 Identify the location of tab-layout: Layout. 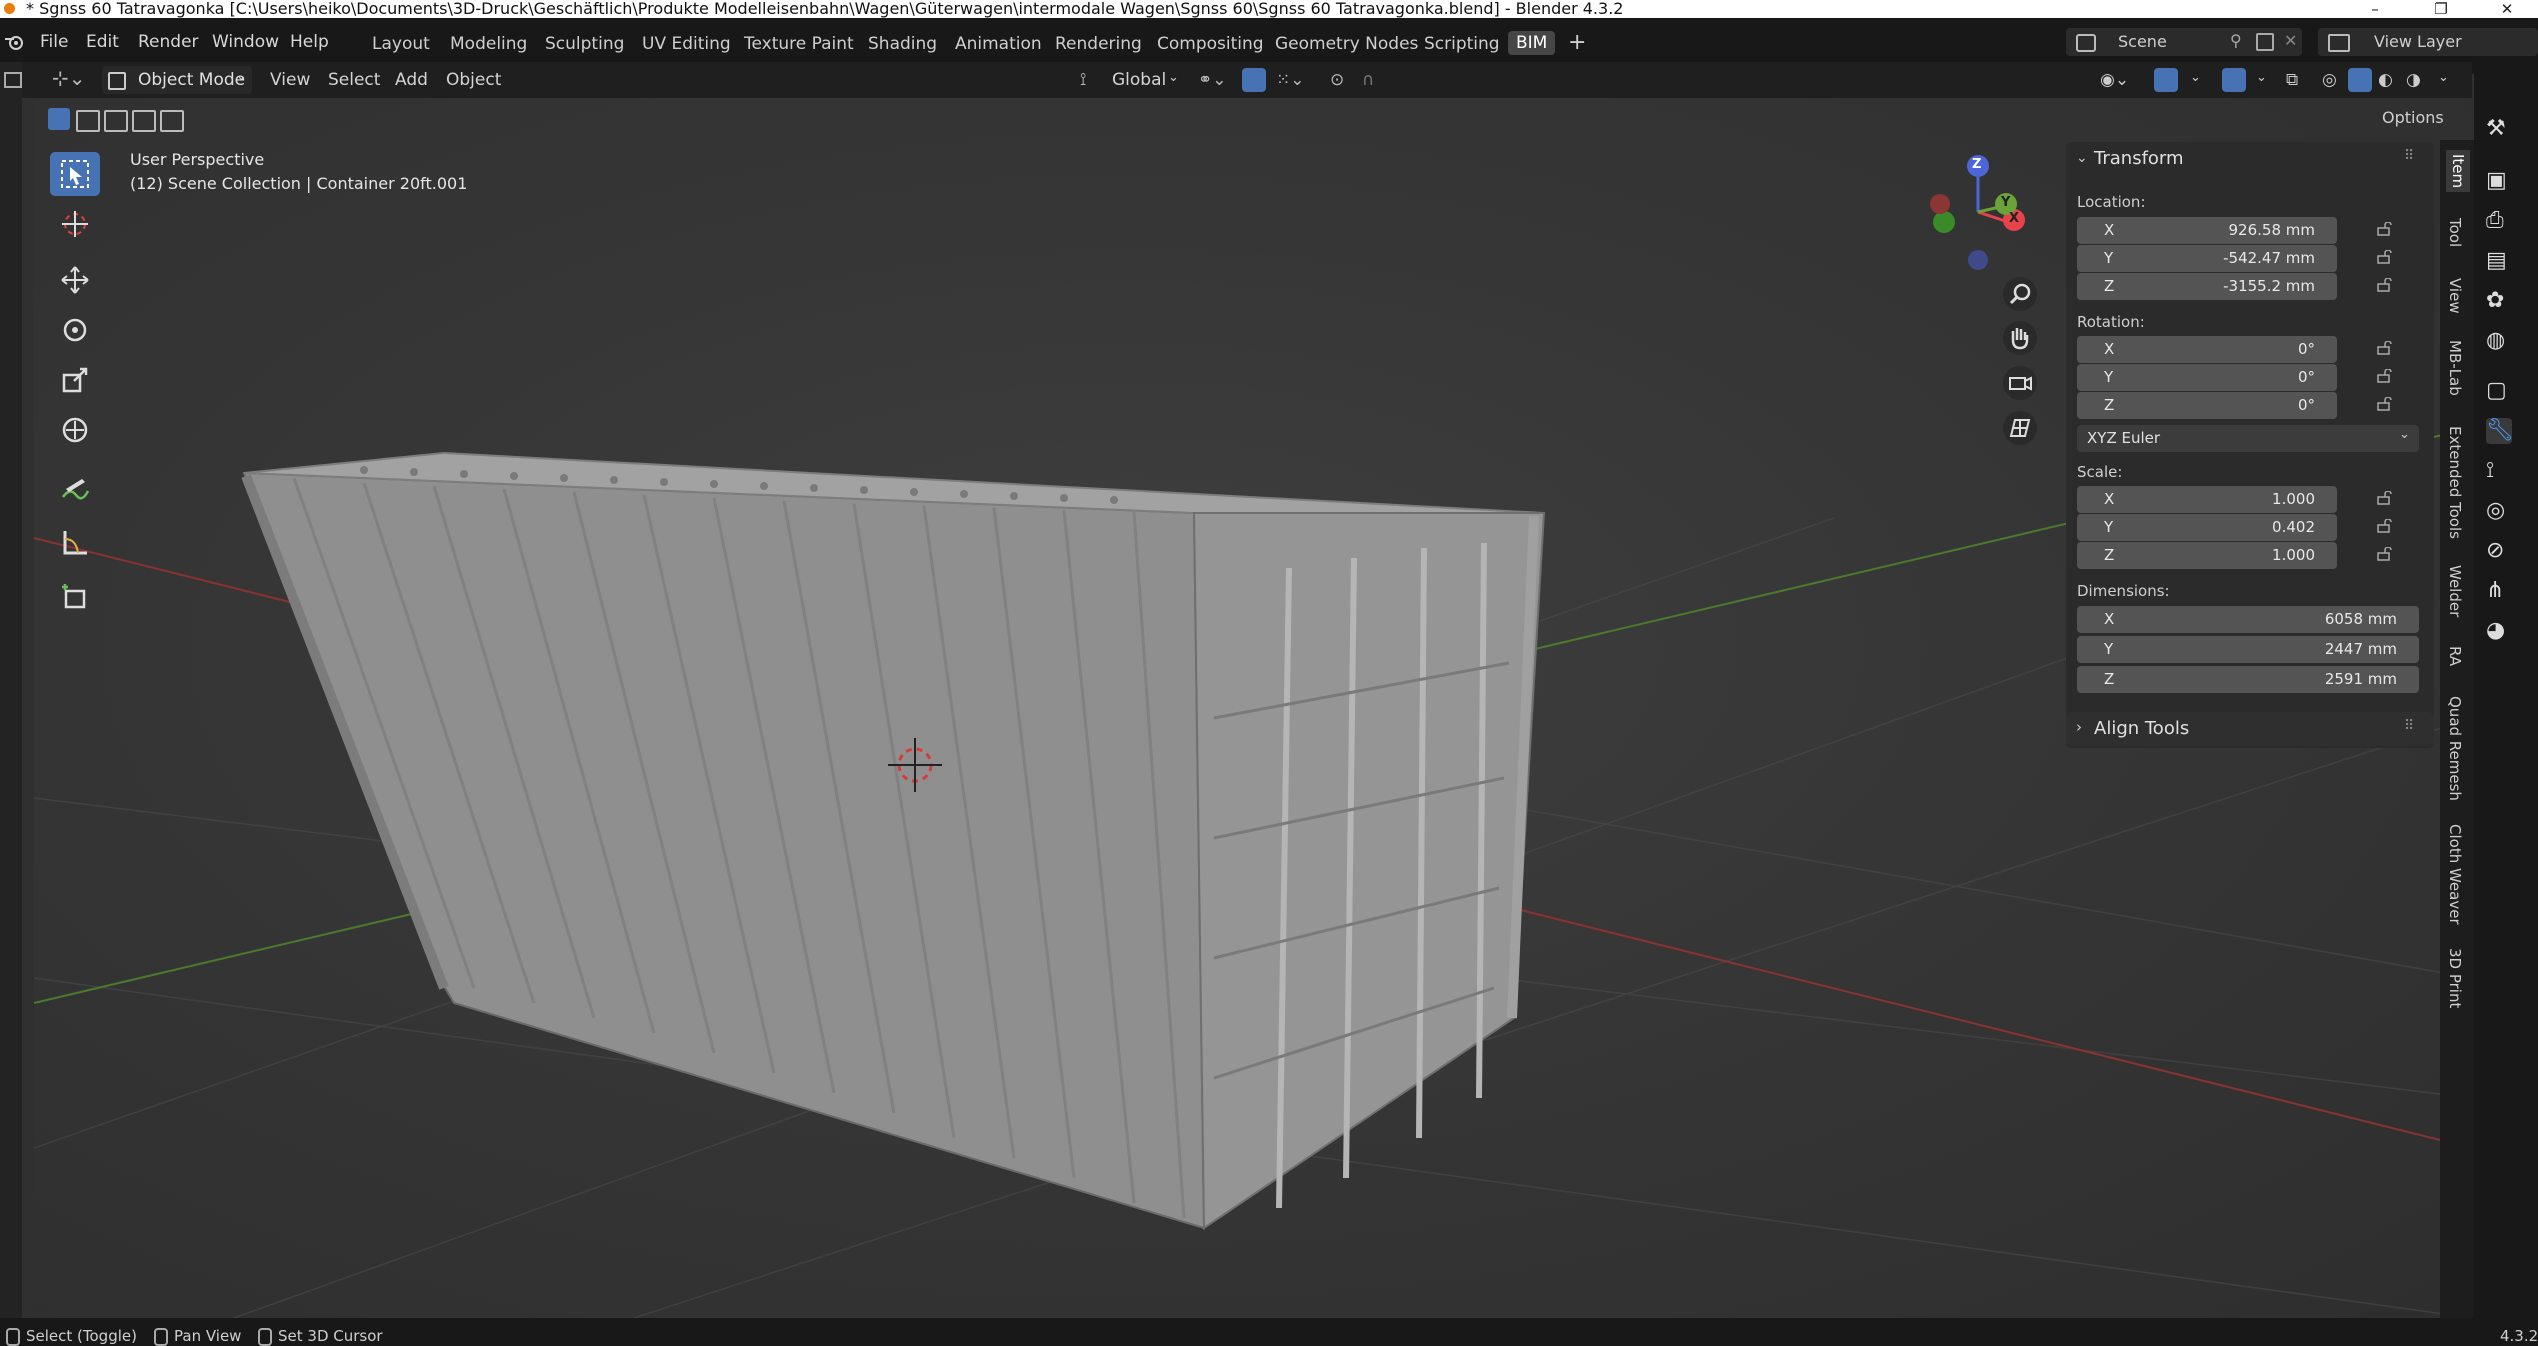
(401, 44).